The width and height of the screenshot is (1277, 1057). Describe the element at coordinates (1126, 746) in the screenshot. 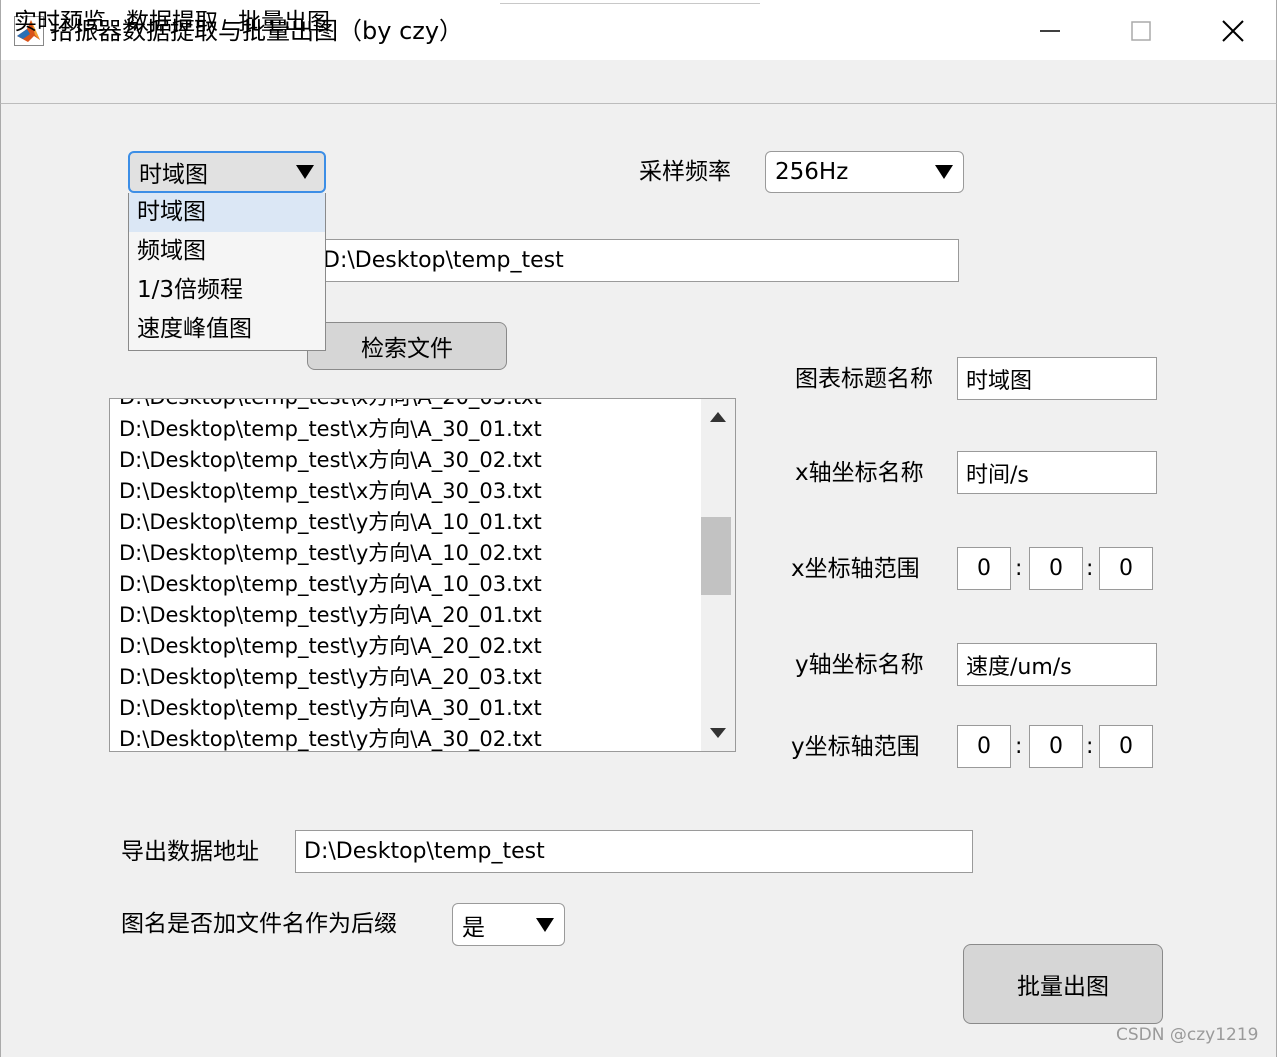

I see `y-range-max-input: 0` at that location.